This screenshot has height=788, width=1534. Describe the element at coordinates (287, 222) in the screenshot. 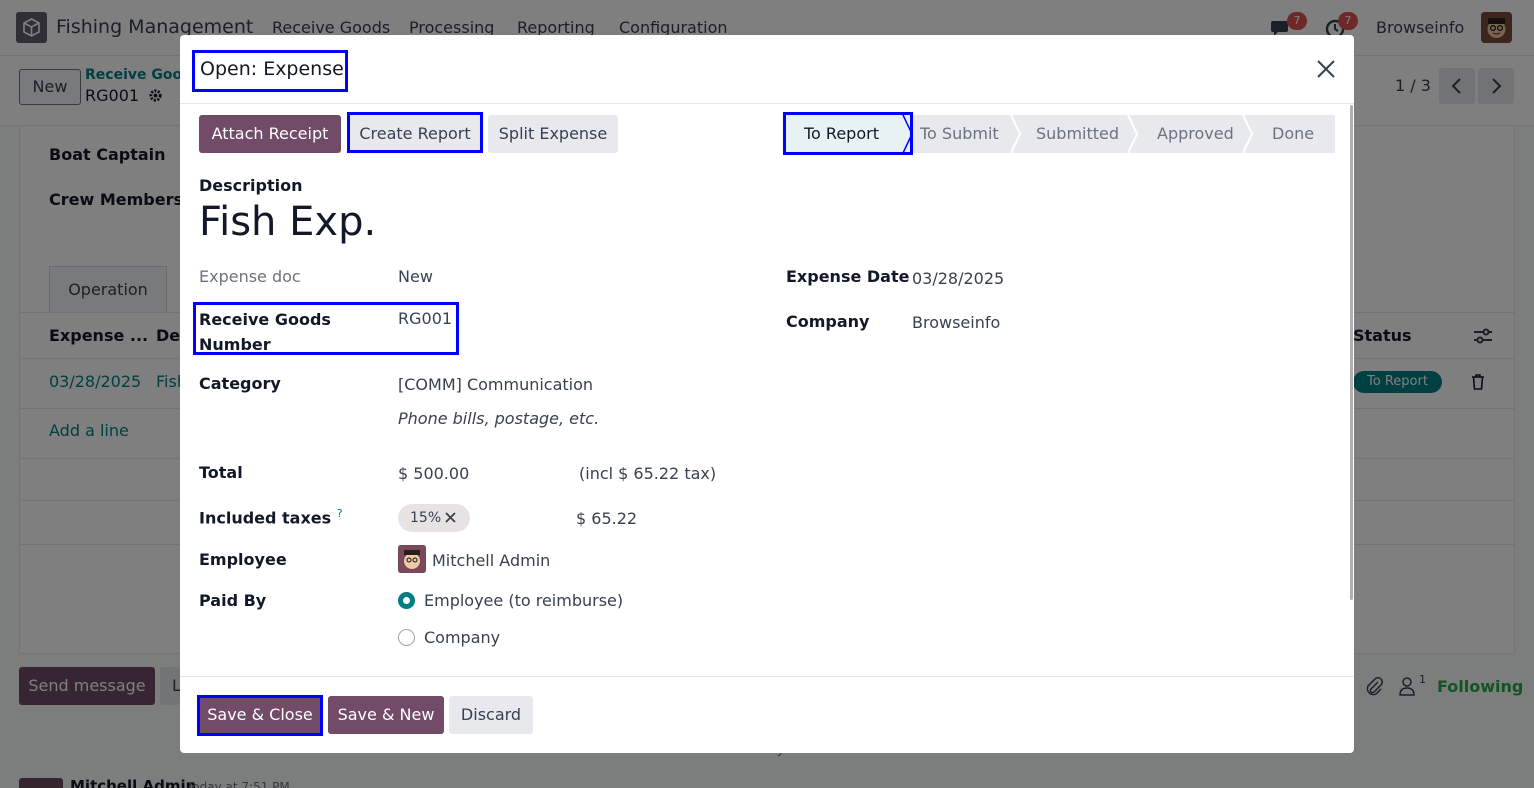

I see `description-value: Fish Exp.` at that location.